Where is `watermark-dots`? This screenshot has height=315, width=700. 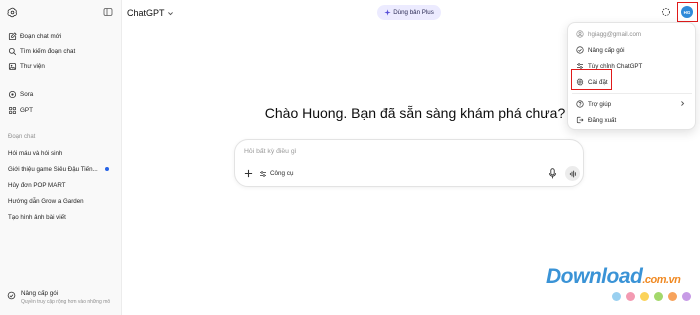 watermark-dots is located at coordinates (654, 296).